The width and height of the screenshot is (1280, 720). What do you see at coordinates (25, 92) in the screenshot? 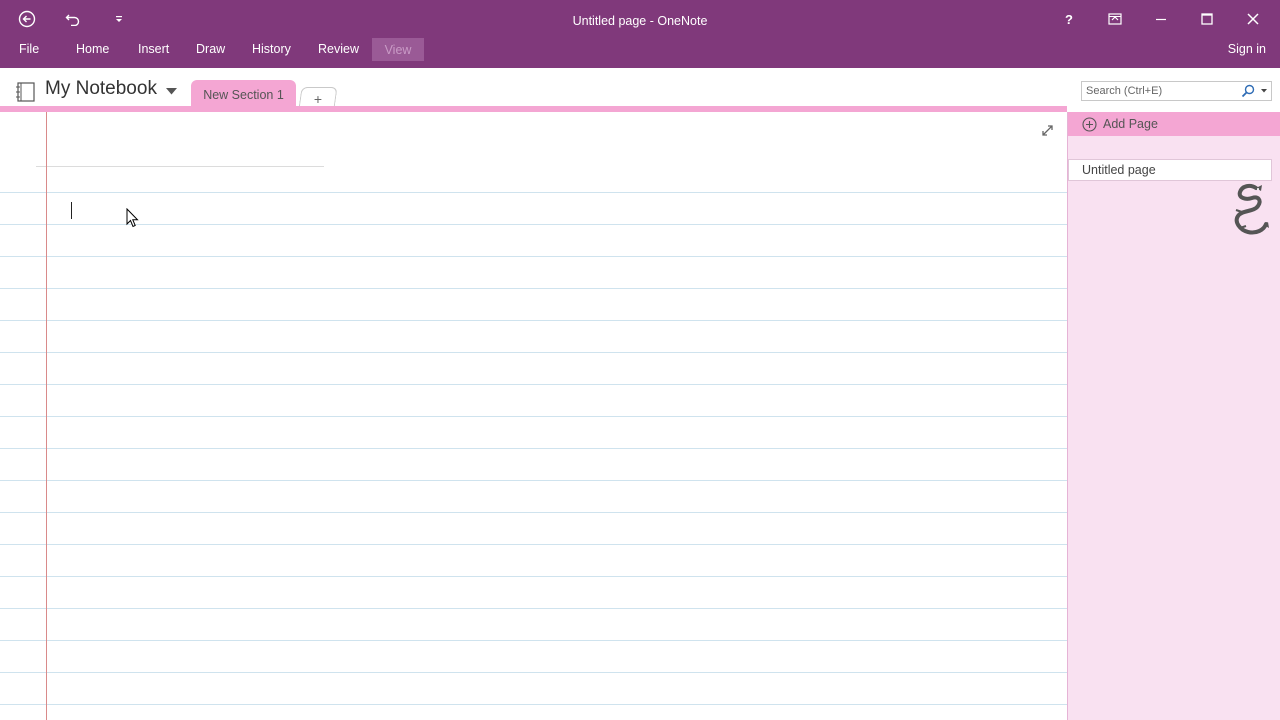
I see `notebook-icon` at bounding box center [25, 92].